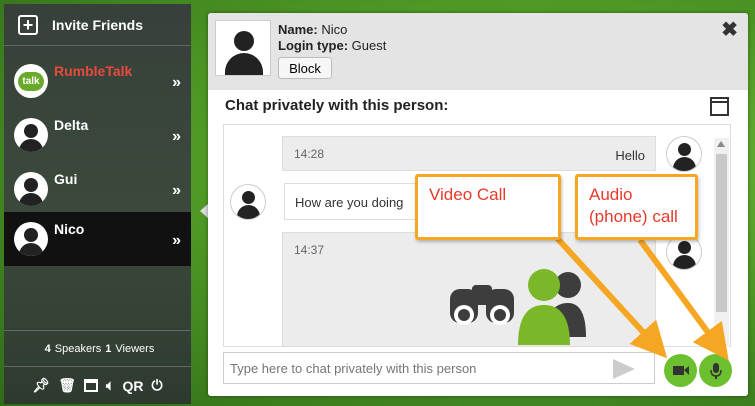 The height and width of the screenshot is (406, 755). I want to click on user-name: Nico, so click(69, 229).